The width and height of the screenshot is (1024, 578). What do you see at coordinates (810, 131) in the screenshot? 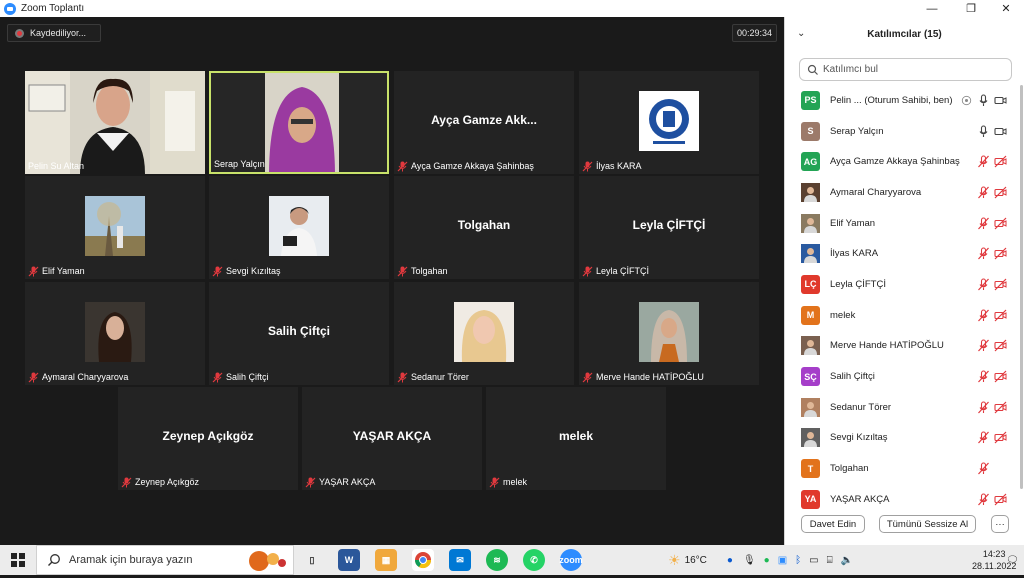
I see `avatar: S` at bounding box center [810, 131].